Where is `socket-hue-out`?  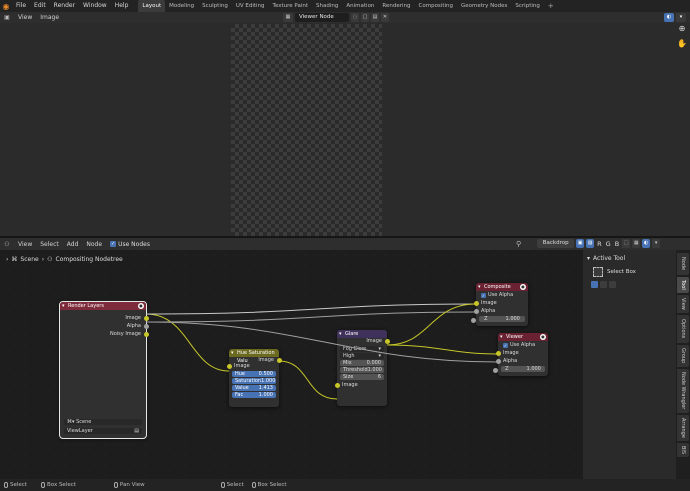
socket-hue-out is located at coordinates (279, 360).